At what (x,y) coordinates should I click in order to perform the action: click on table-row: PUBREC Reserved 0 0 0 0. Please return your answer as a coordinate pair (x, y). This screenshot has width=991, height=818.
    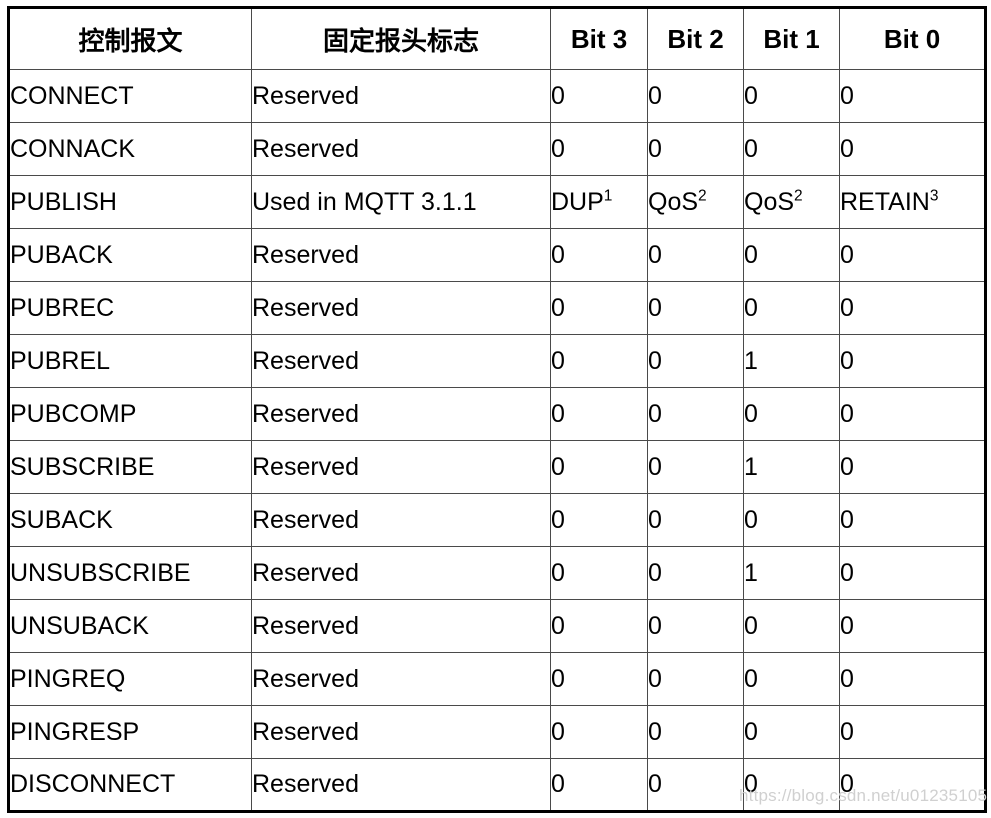
    Looking at the image, I should click on (497, 308).